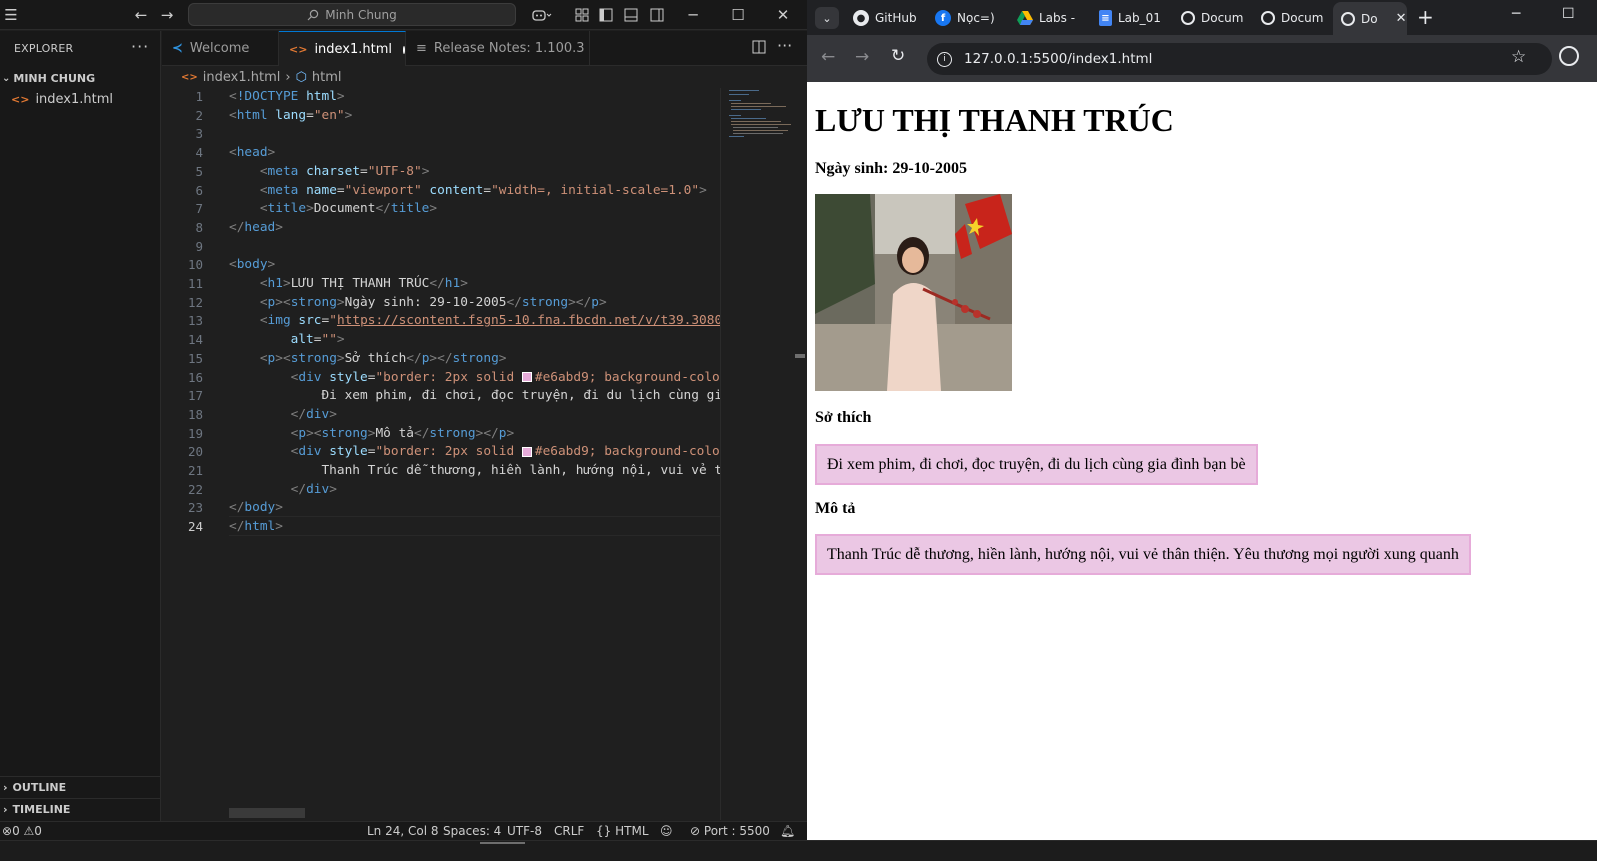  I want to click on address-bar: i 127.0.0.1:5500/index1.html, so click(1239, 59).